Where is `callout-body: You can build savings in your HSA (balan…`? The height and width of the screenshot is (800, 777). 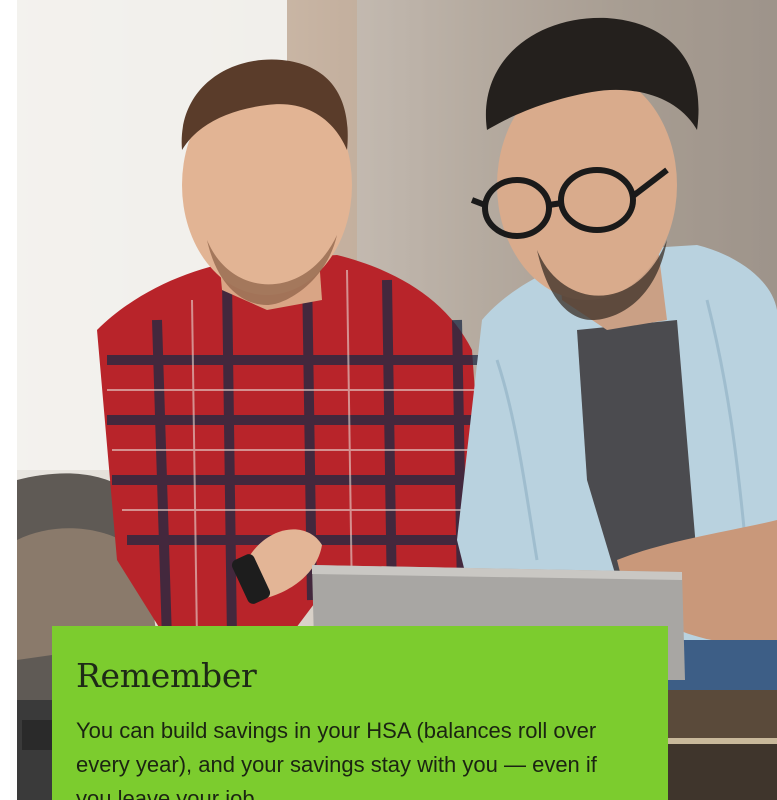
callout-body: You can build savings in your HSA (balan… is located at coordinates (336, 759).